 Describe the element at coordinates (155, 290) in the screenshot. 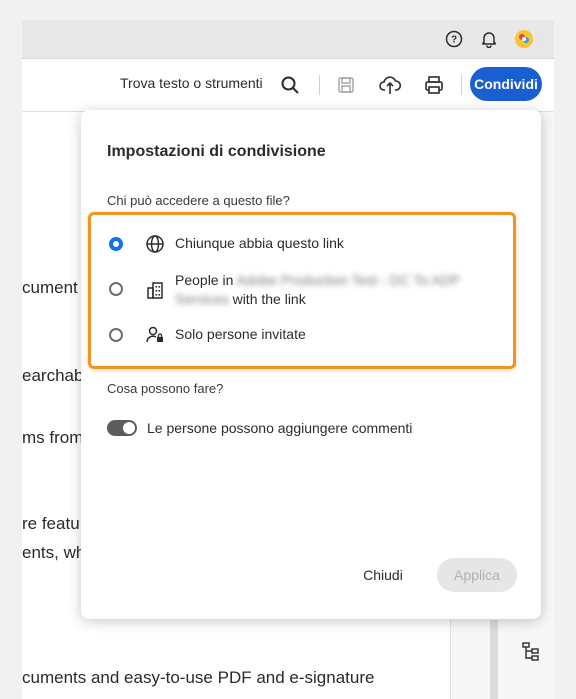

I see `building-icon` at that location.